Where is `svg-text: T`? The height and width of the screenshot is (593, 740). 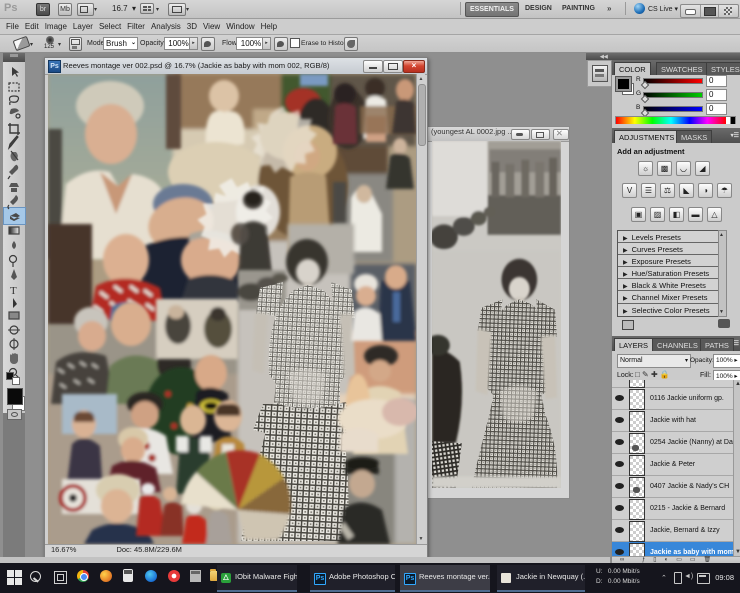
svg-text: T is located at coordinates (13, 291).